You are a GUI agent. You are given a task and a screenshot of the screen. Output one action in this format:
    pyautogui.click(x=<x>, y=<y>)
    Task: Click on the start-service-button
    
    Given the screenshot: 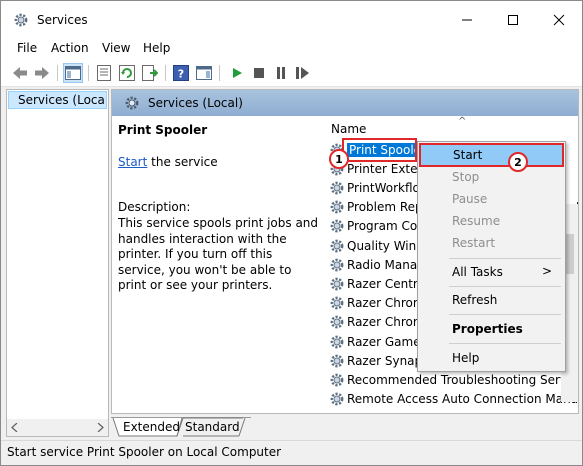 What is the action you would take?
    pyautogui.click(x=237, y=73)
    